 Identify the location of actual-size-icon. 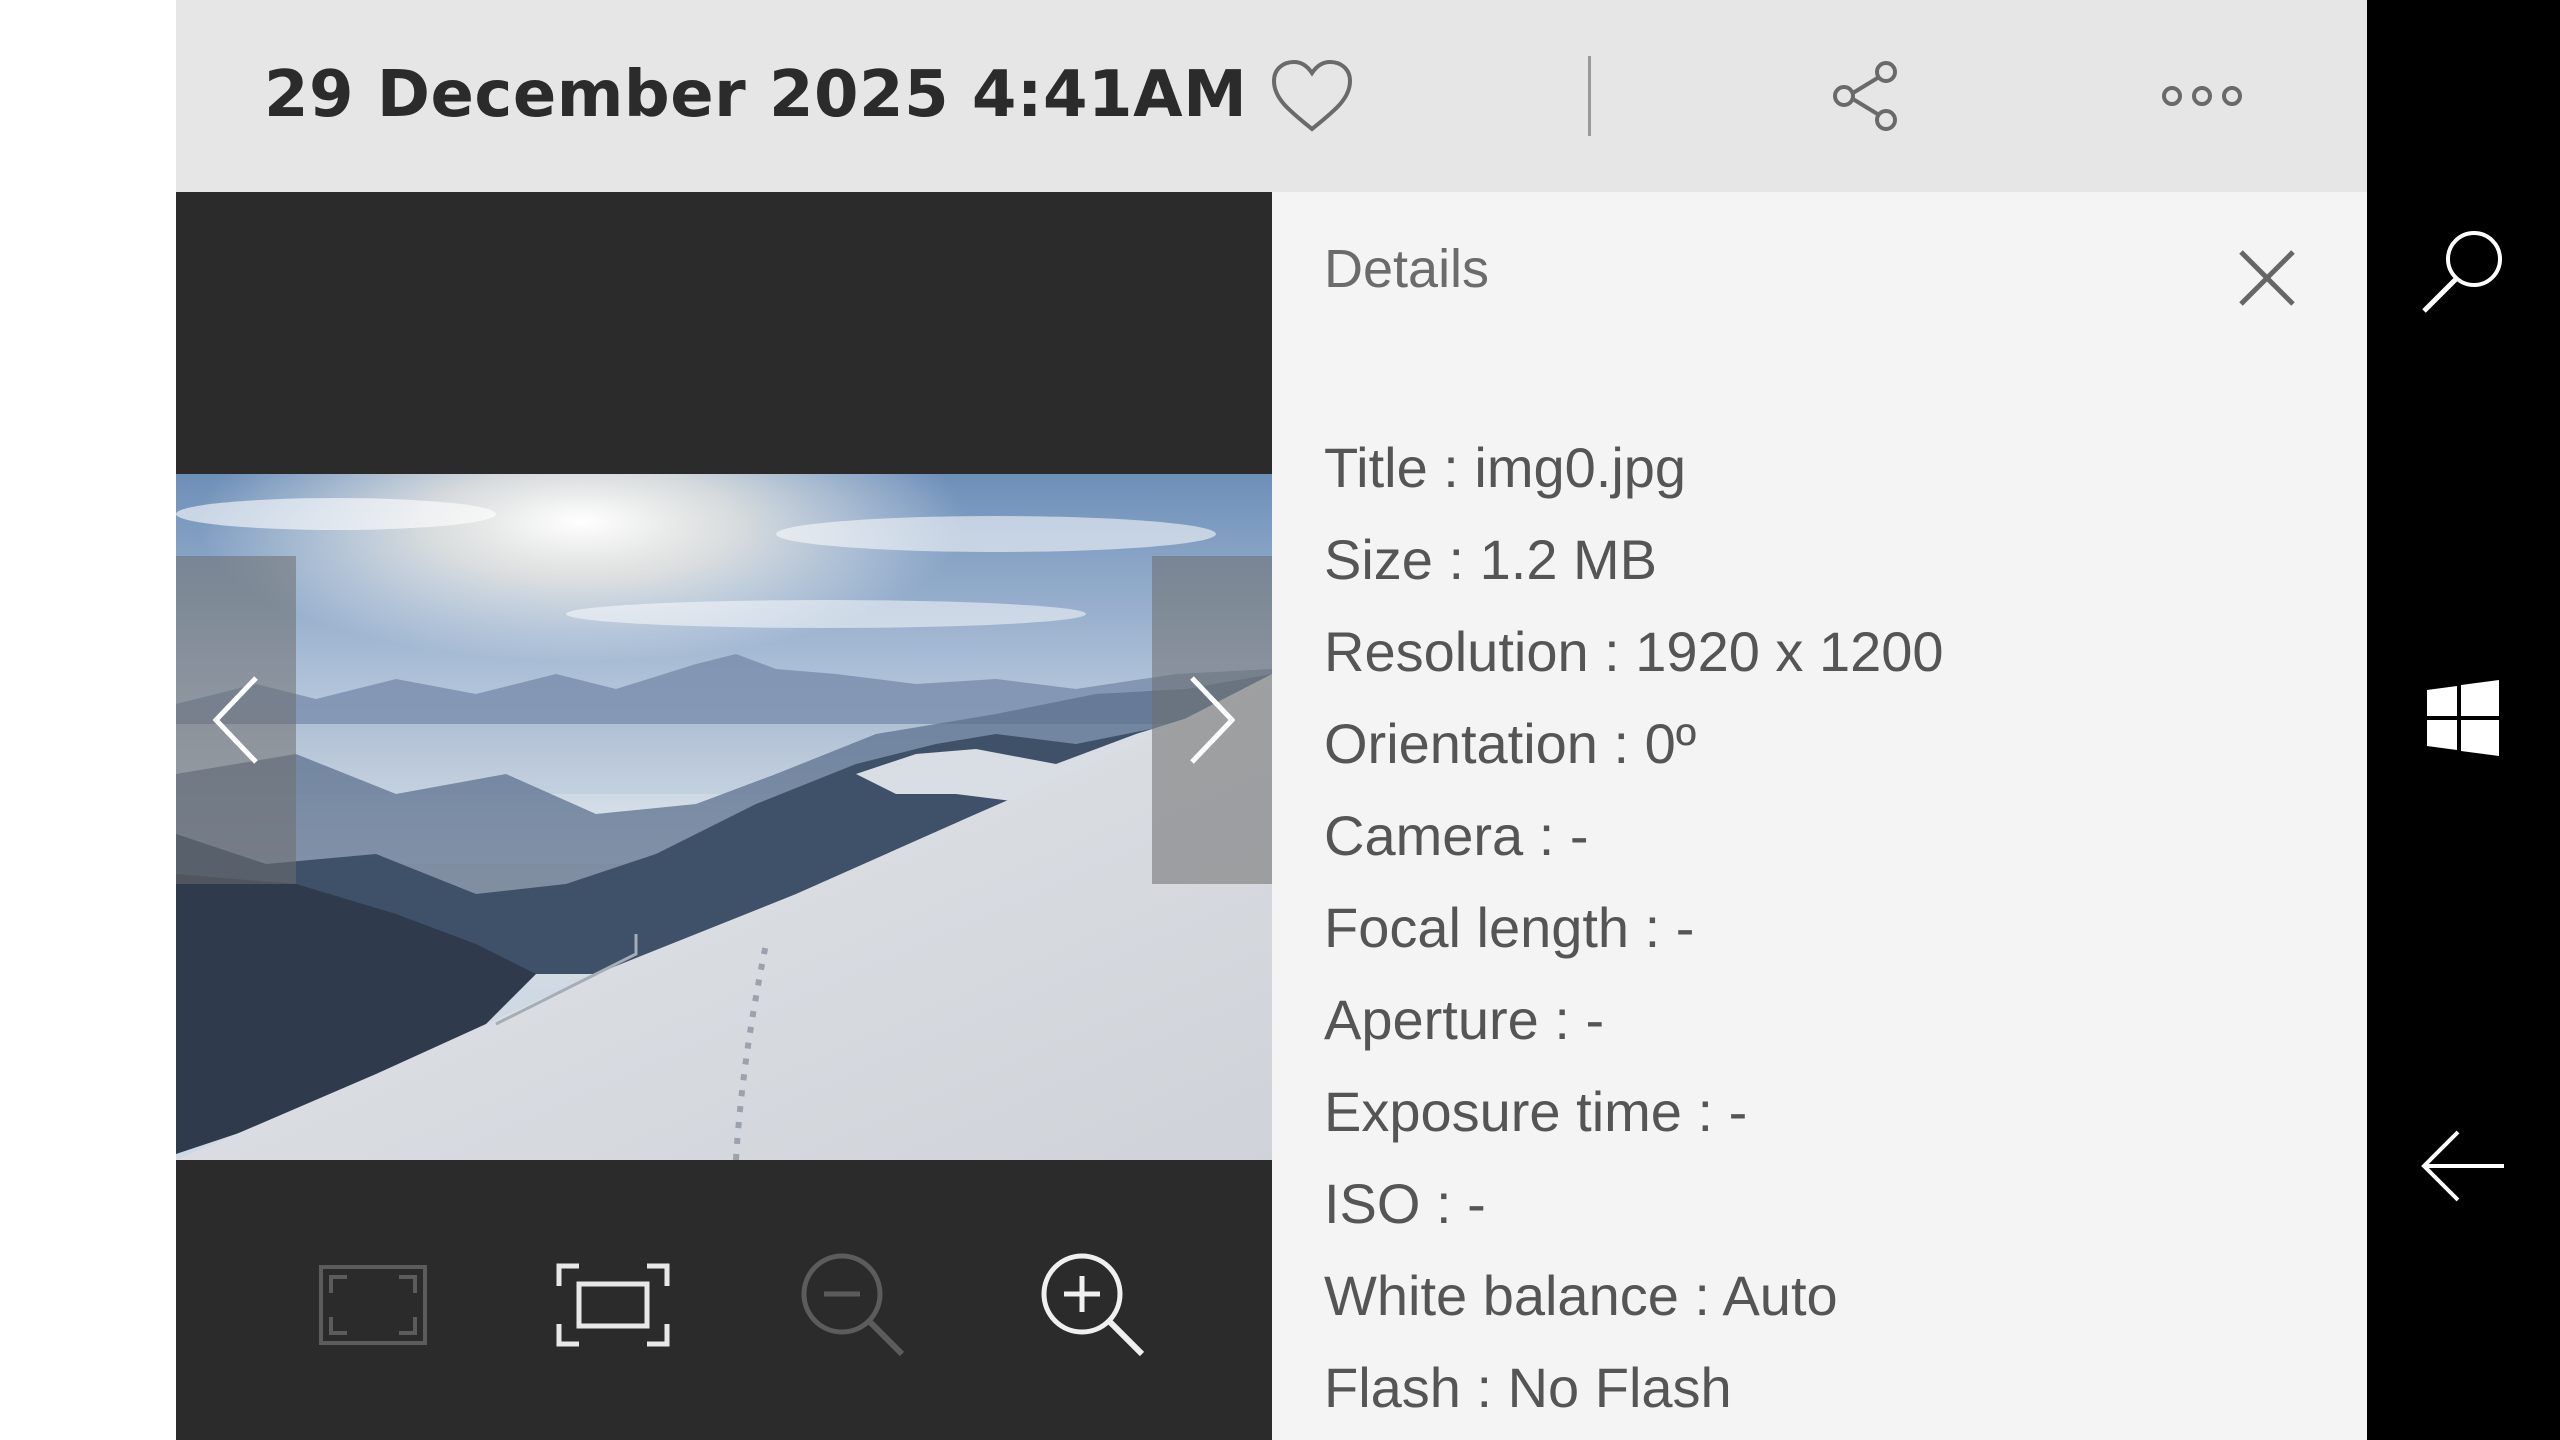
(613, 1305).